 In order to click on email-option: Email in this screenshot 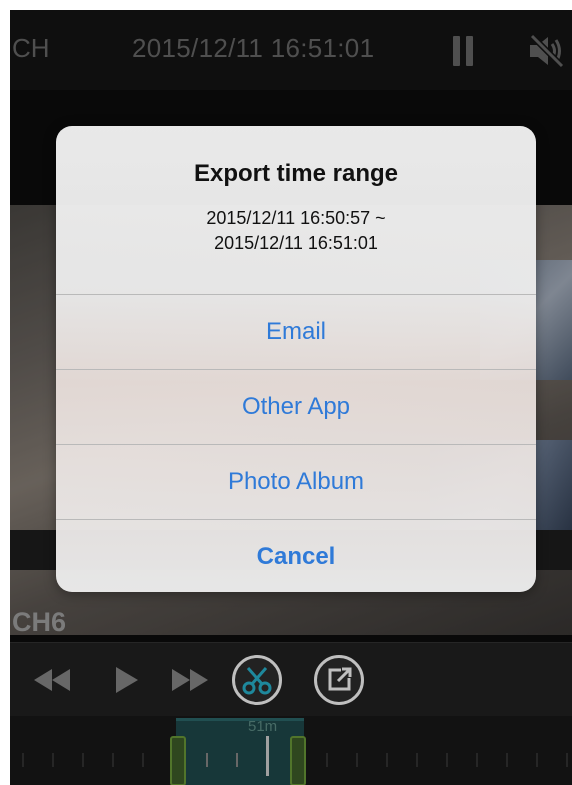, I will do `click(296, 331)`.